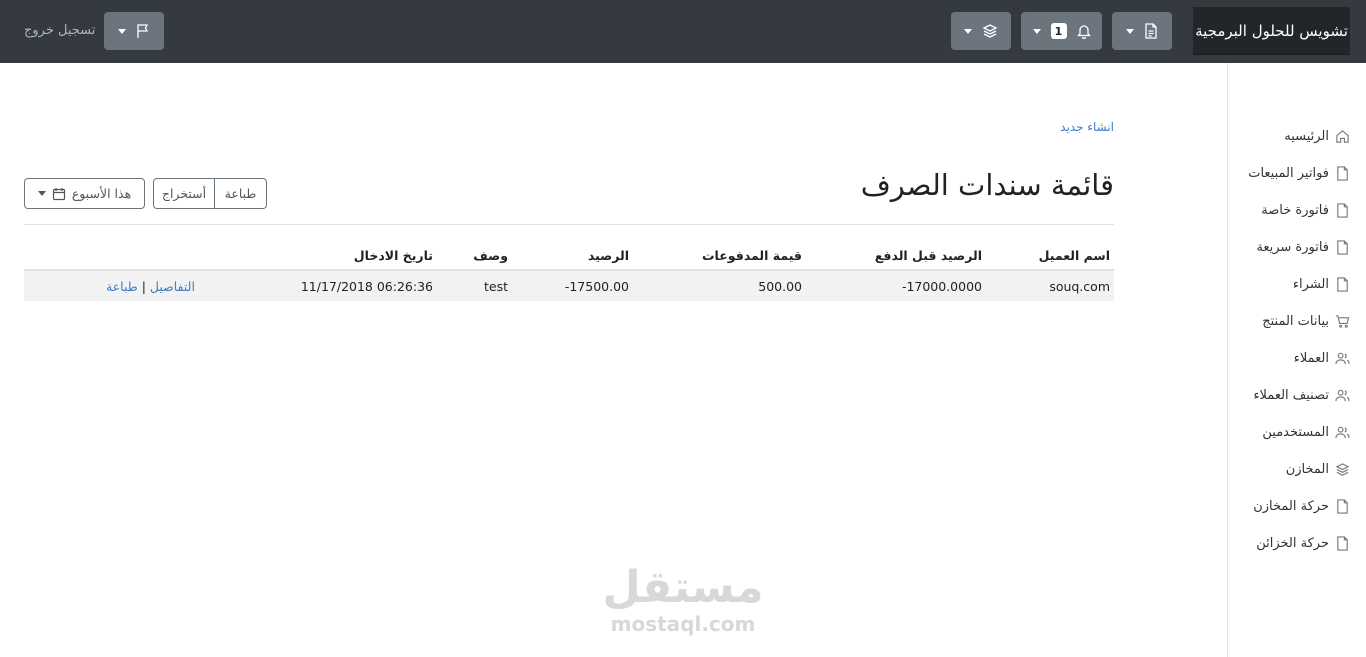 Image resolution: width=1366 pixels, height=657 pixels. I want to click on home-icon, so click(1342, 136).